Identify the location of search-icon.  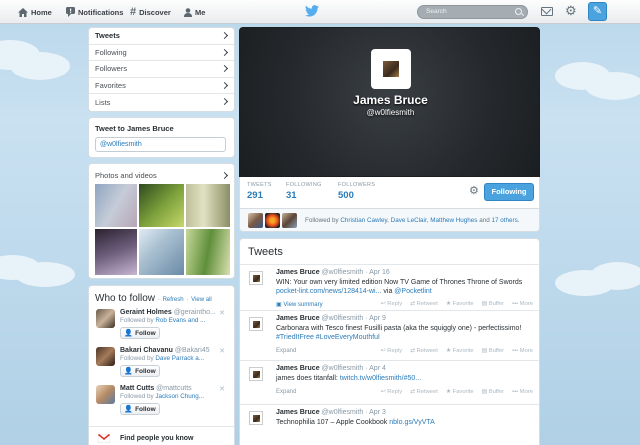
(518, 11).